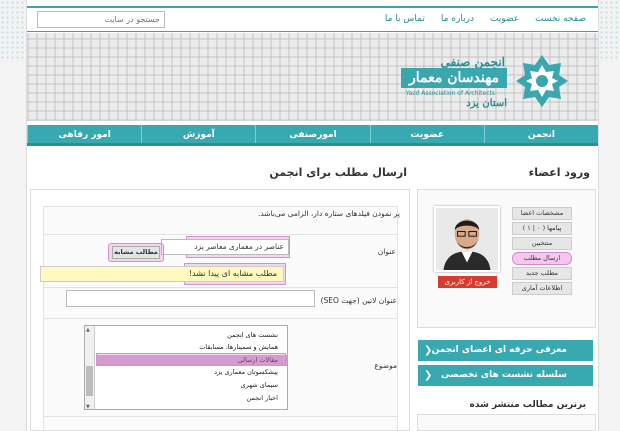  Describe the element at coordinates (225, 247) in the screenshot. I see `title-input: عناصر در معماری معاصر یزد` at that location.